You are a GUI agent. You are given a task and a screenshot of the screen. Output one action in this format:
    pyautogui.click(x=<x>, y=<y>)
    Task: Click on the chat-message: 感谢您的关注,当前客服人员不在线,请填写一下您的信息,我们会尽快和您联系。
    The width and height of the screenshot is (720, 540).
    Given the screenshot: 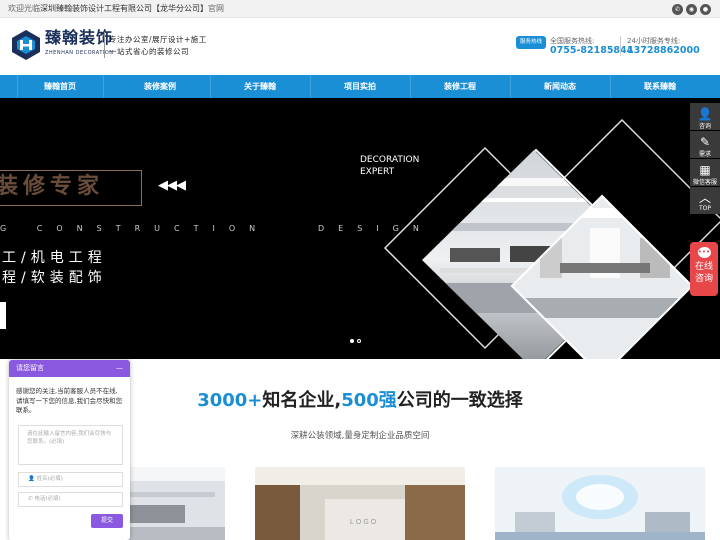 What is the action you would take?
    pyautogui.click(x=69, y=400)
    